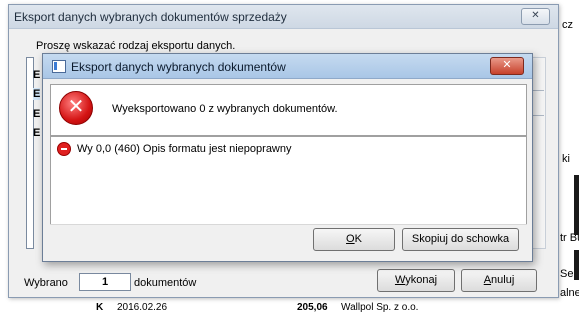 This screenshot has height=313, width=579. I want to click on cancel-button-accel: A, so click(487, 280).